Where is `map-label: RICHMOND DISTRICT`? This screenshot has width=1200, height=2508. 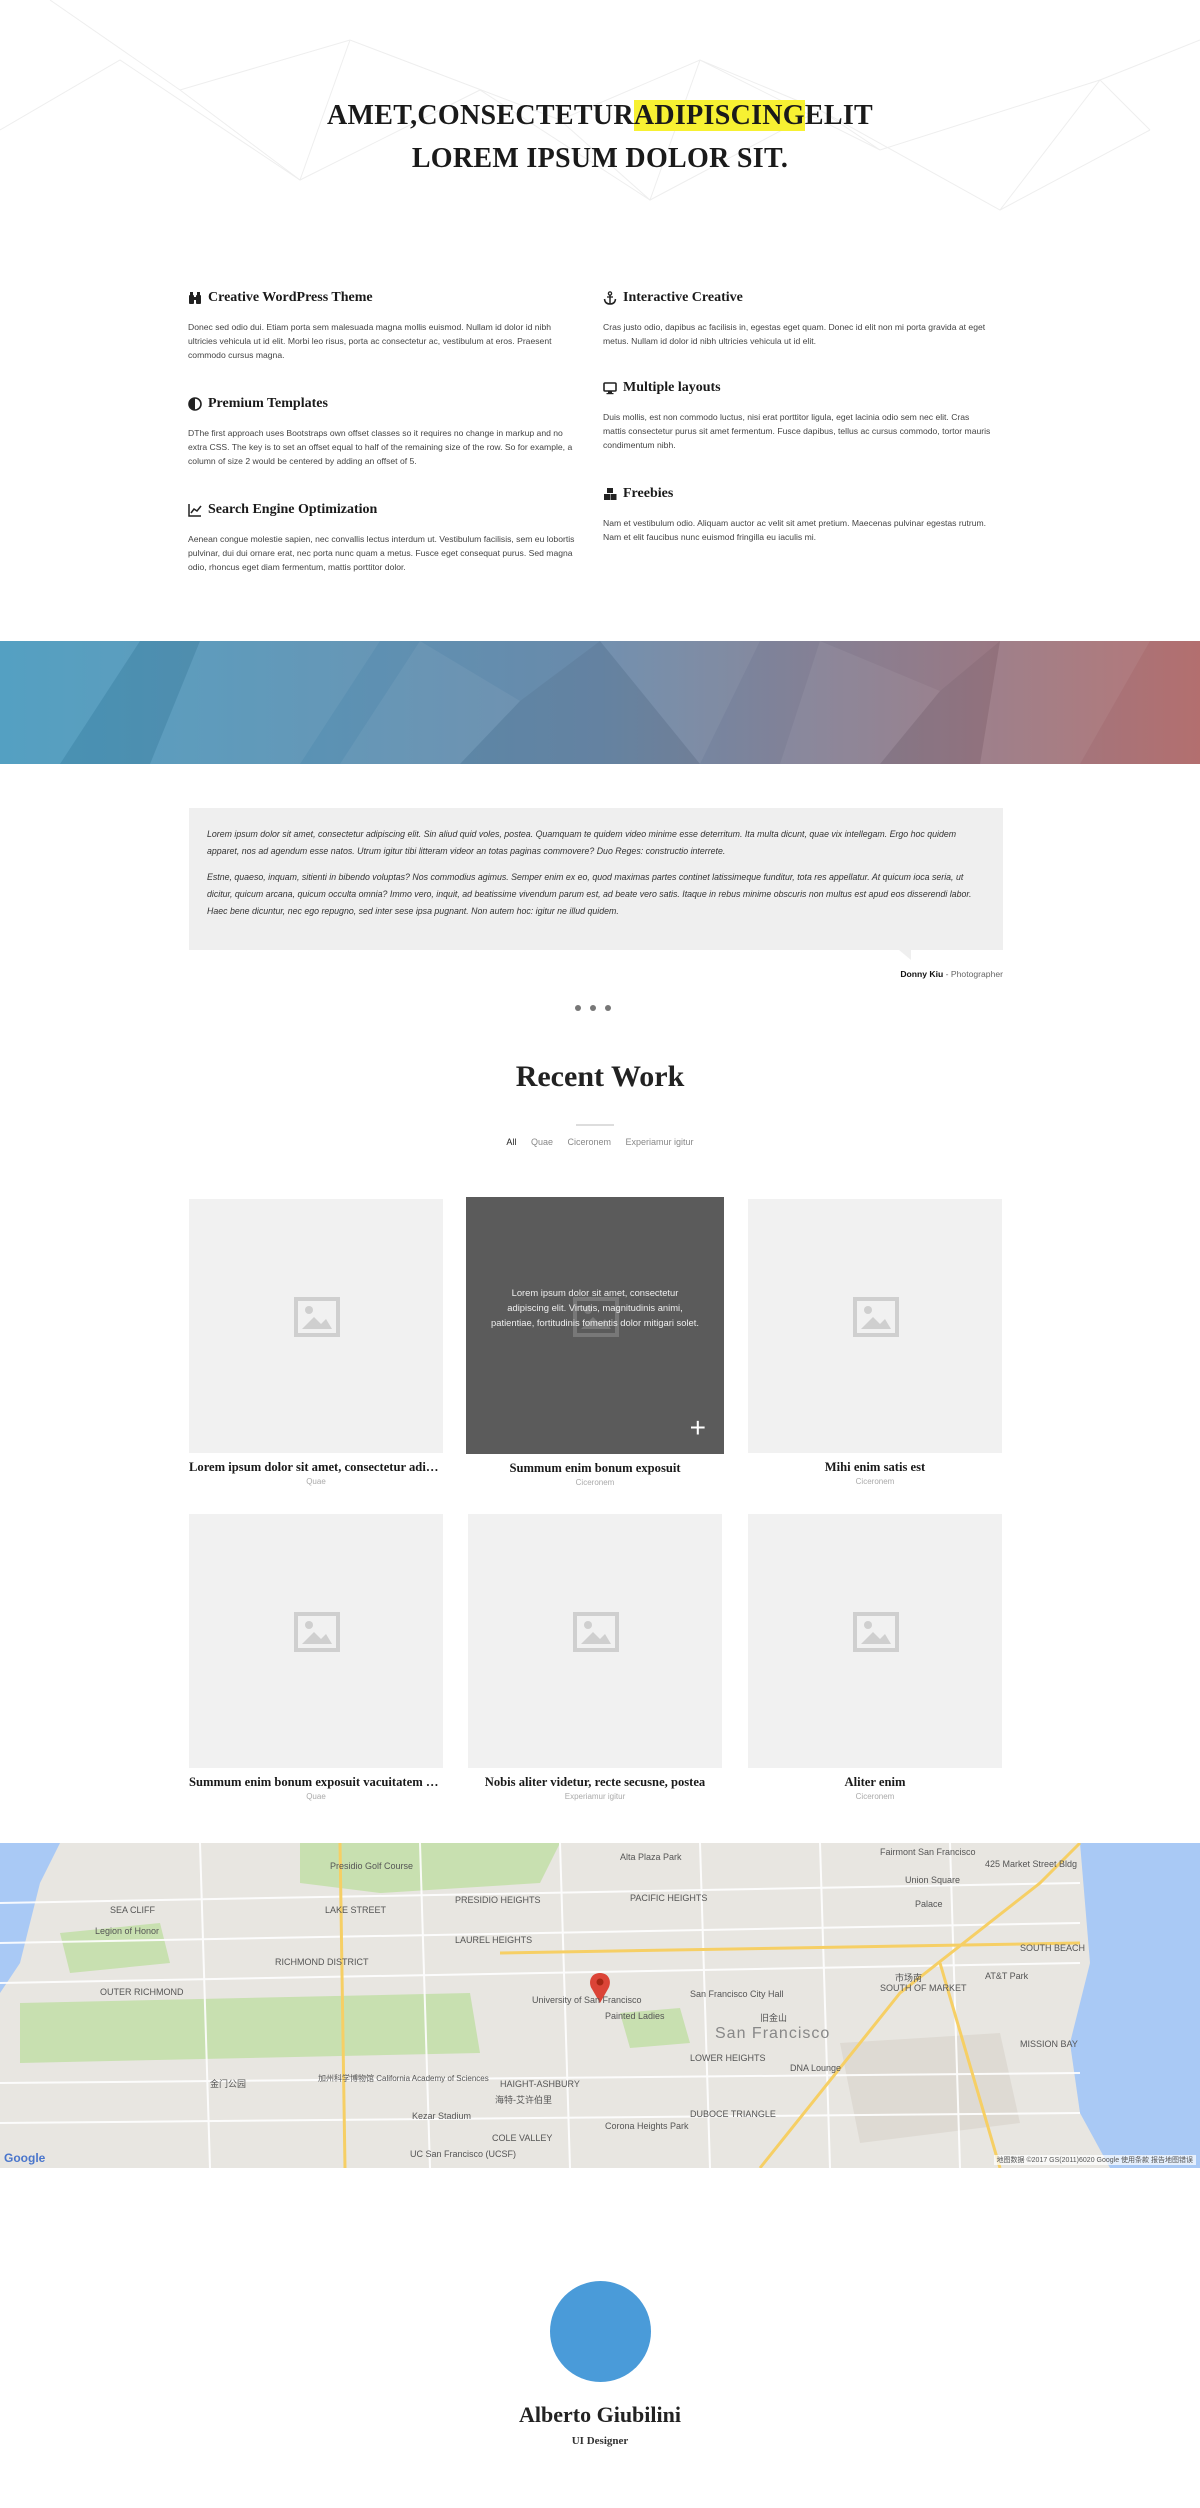
map-label: RICHMOND DISTRICT is located at coordinates (322, 1962).